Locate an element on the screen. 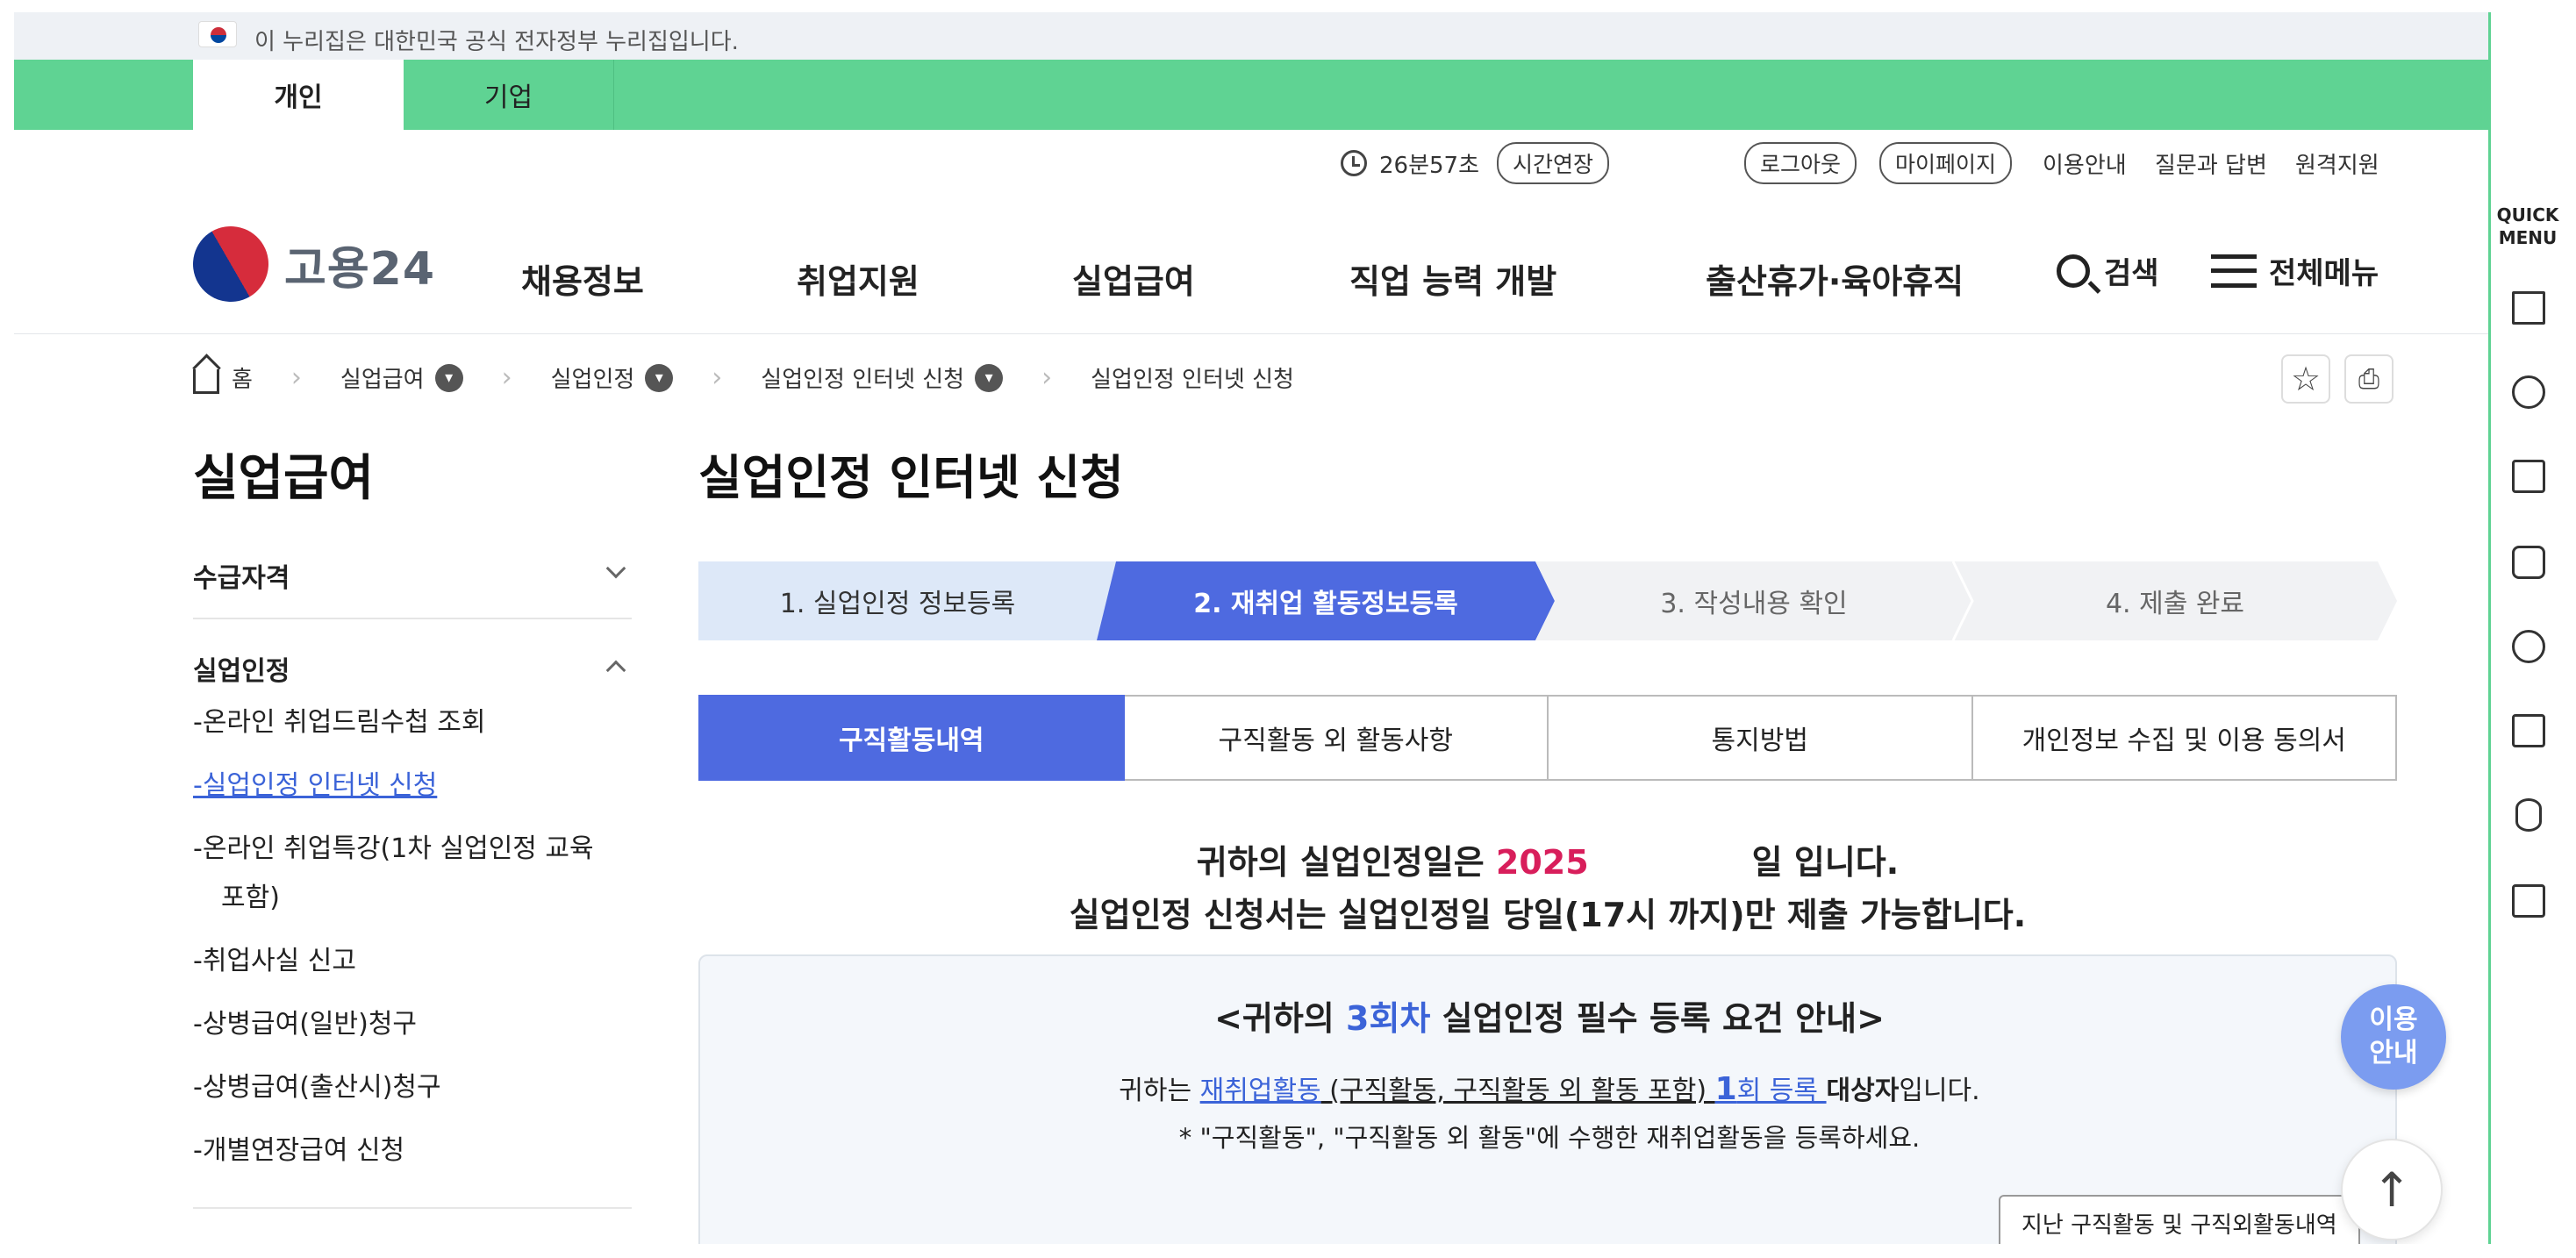 The image size is (2576, 1258). step-2-current: 2. 재취업 활동정보등록 is located at coordinates (1325, 604).